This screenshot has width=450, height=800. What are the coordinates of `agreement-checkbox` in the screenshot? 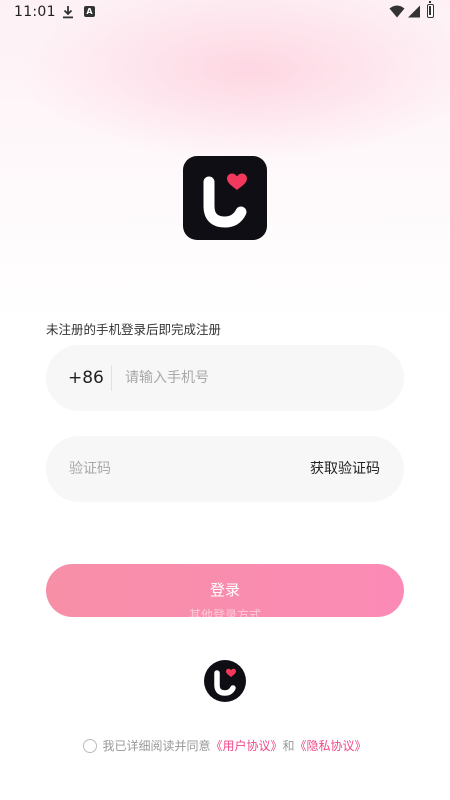 It's located at (90, 746).